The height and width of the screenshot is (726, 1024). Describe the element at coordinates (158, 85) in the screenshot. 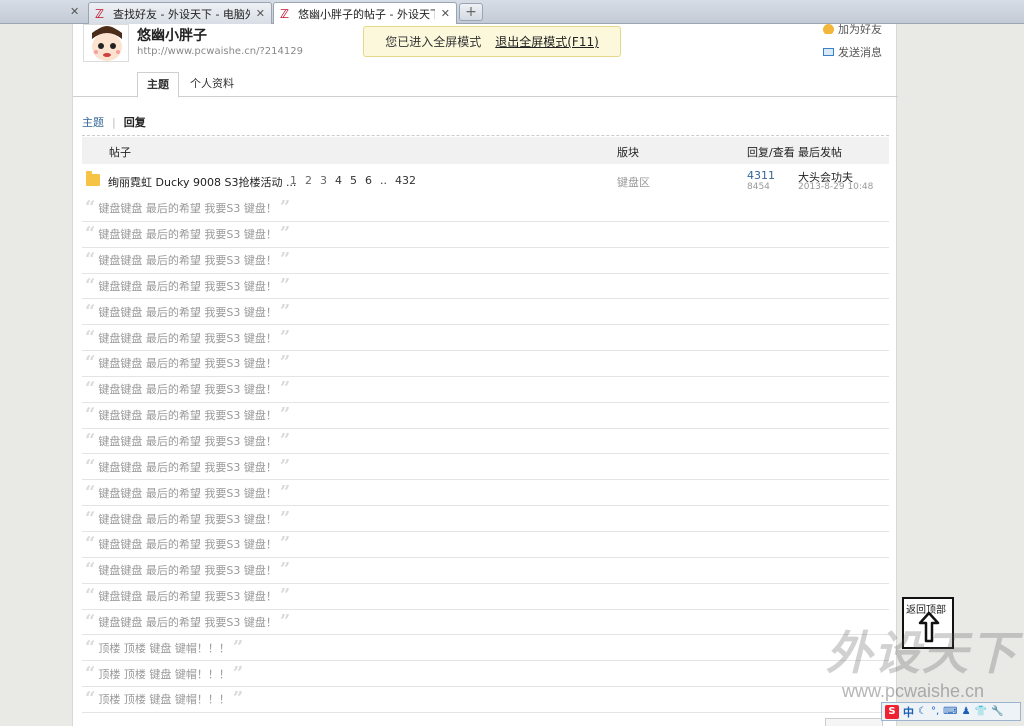

I see `tab-topics: 主题` at that location.